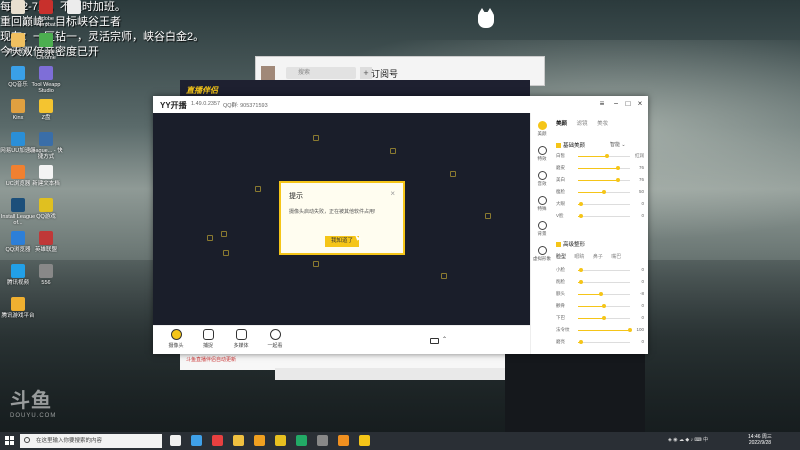 This screenshot has width=800, height=450. What do you see at coordinates (46, 47) in the screenshot?
I see `desktop-icon: Google Chrome` at bounding box center [46, 47].